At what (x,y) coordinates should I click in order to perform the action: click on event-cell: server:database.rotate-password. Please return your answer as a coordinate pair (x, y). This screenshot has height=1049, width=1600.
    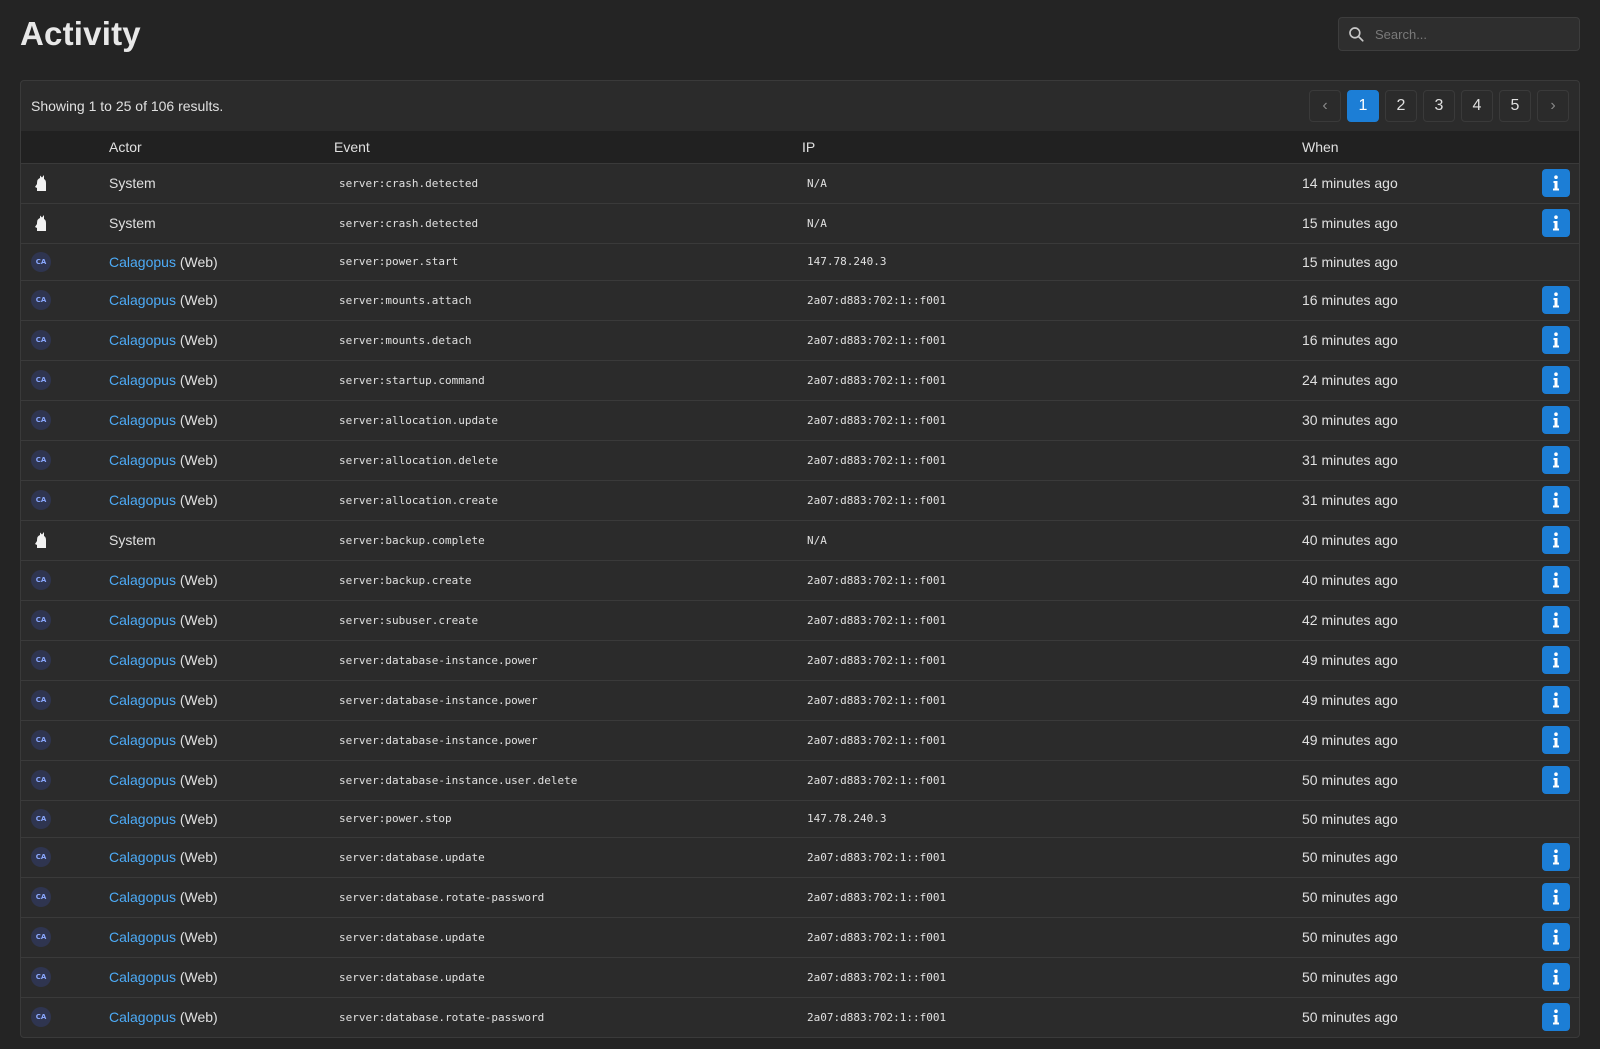
    Looking at the image, I should click on (442, 1017).